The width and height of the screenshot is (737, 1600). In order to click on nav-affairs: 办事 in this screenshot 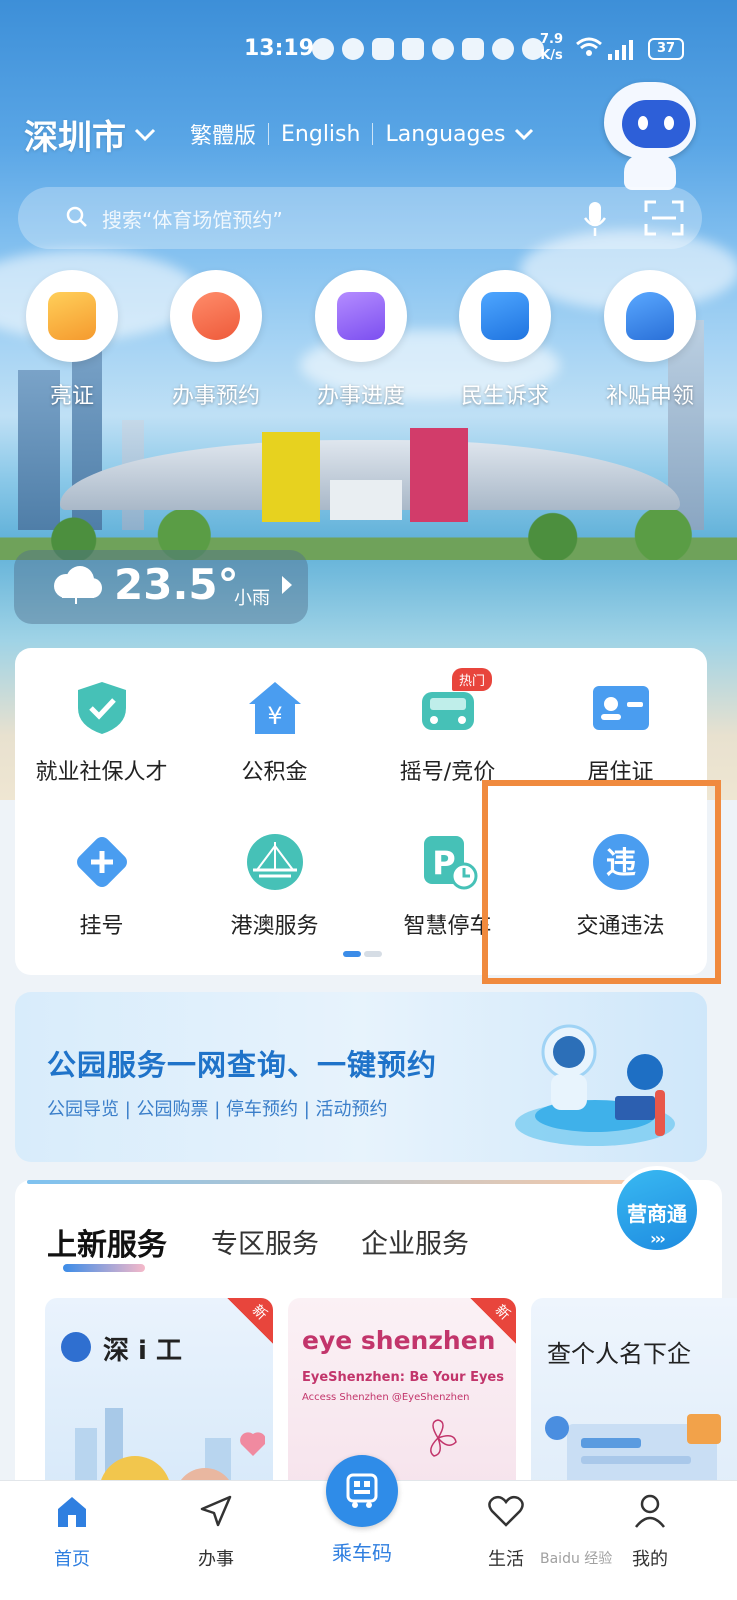, I will do `click(216, 1531)`.